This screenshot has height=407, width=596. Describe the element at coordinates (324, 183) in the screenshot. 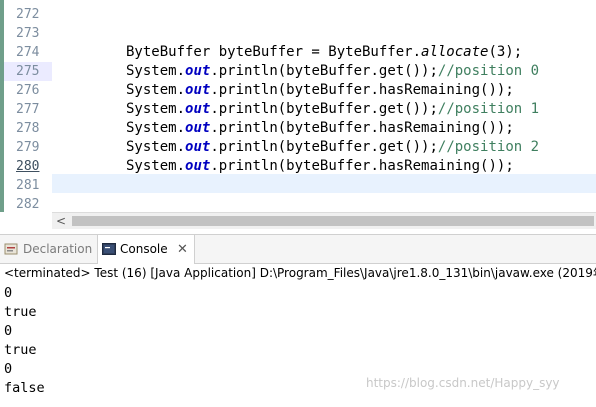

I see `current-line-highlight` at that location.